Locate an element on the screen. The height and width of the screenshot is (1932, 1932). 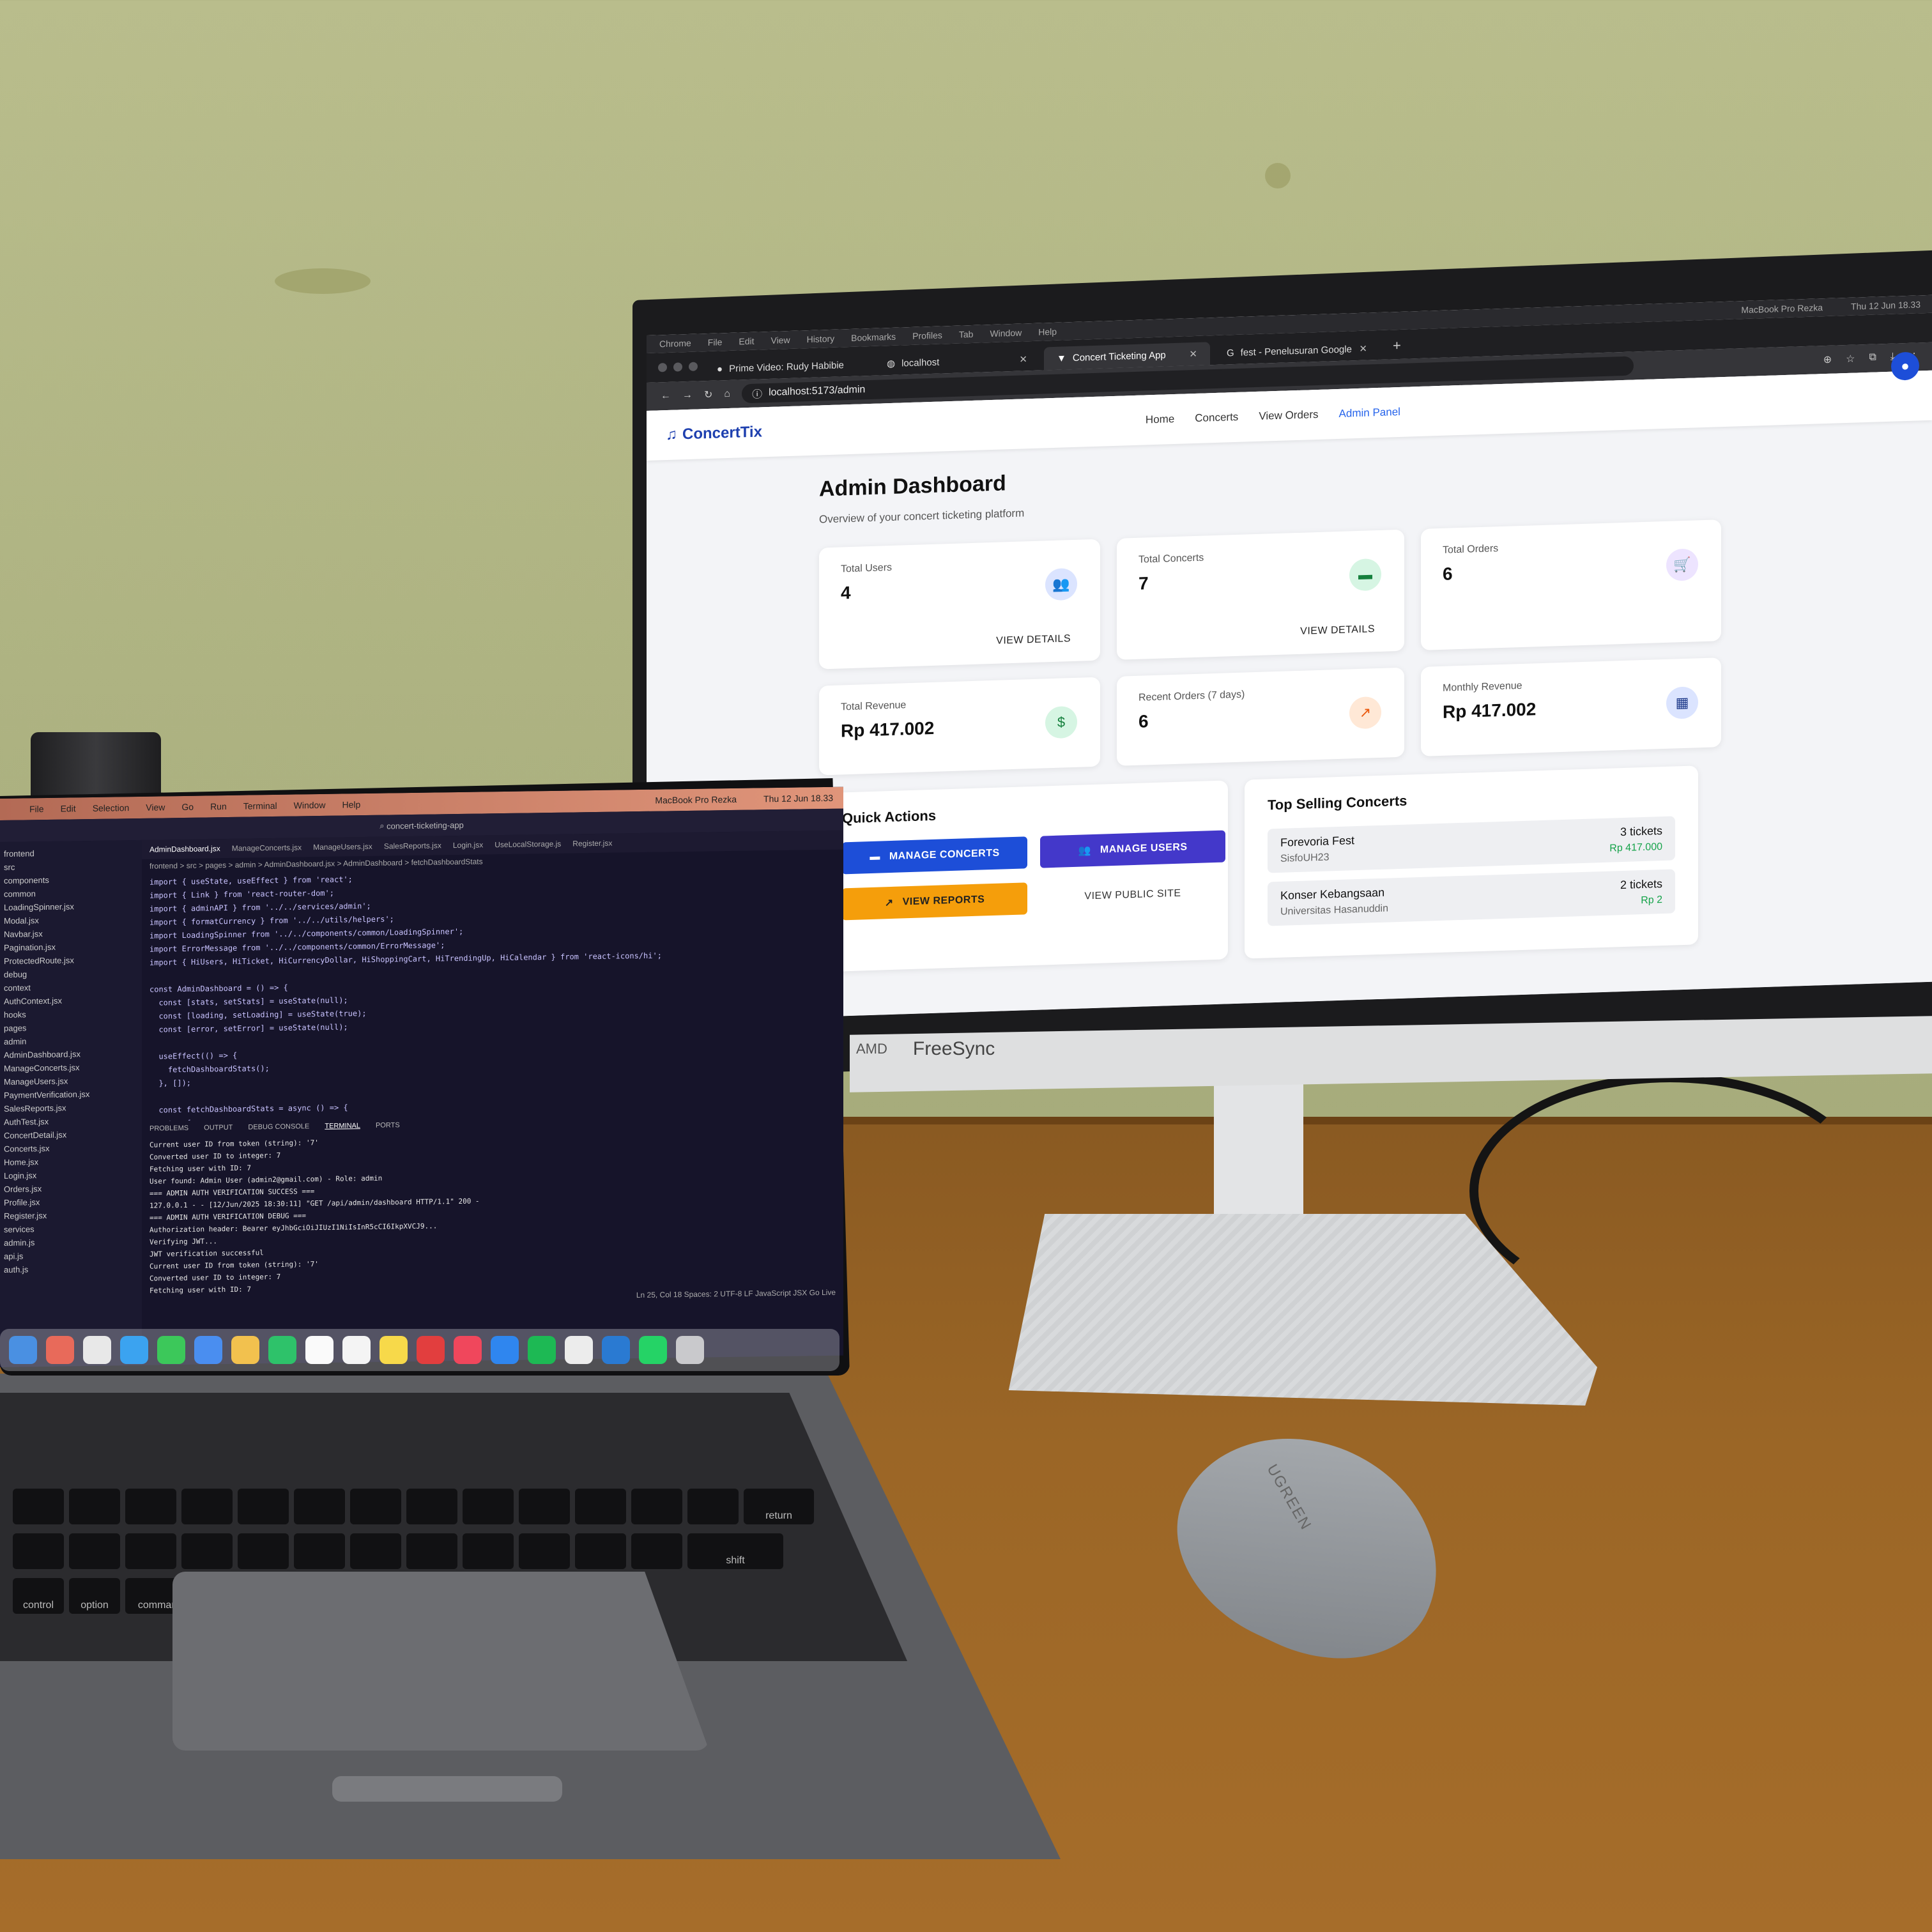
key-return: return is located at coordinates (779, 1506).